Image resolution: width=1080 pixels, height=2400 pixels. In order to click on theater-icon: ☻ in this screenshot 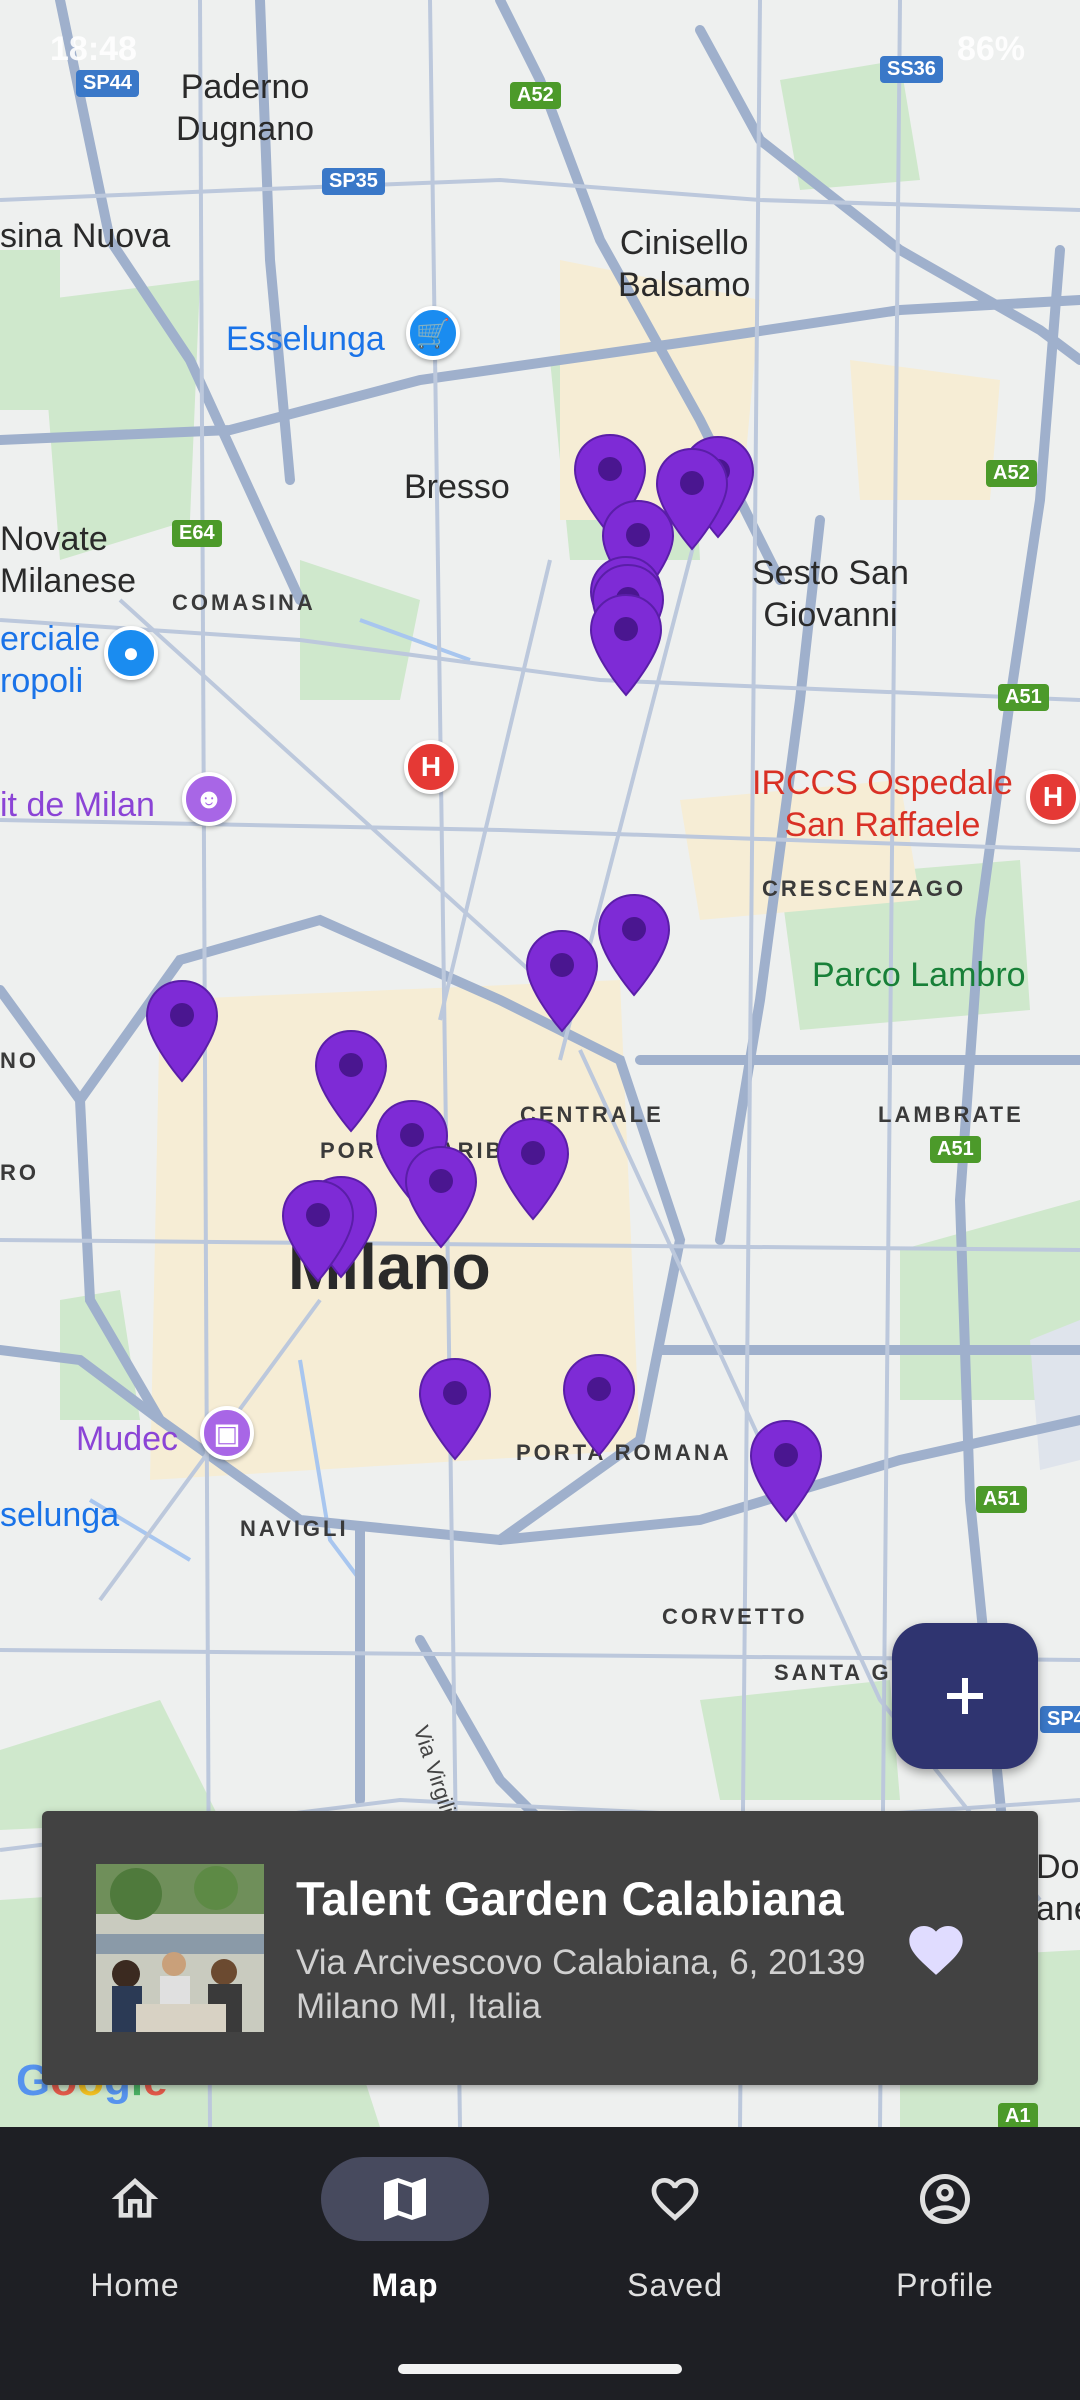, I will do `click(209, 799)`.